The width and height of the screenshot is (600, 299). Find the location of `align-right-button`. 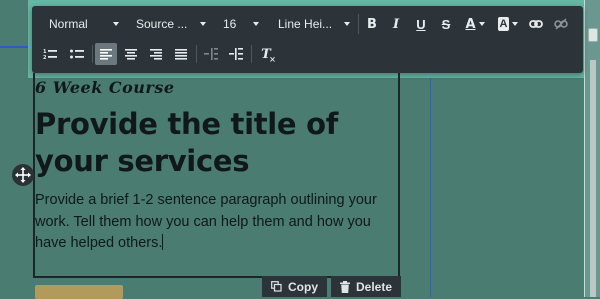

align-right-button is located at coordinates (156, 54).